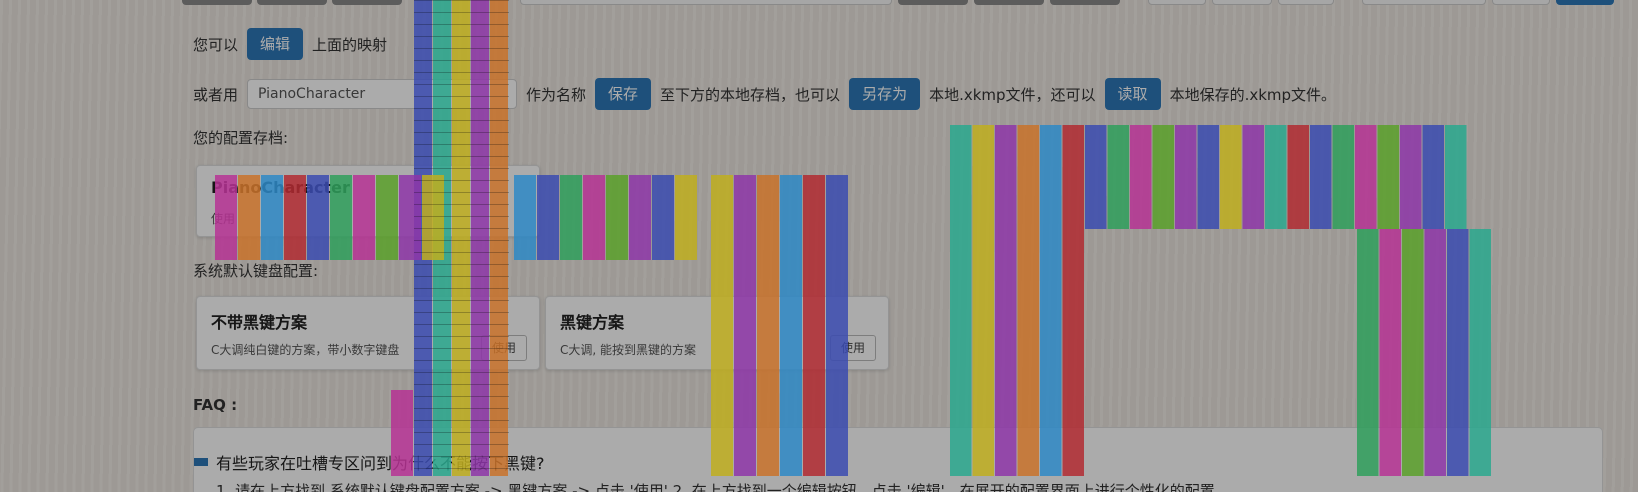 Image resolution: width=1638 pixels, height=492 pixels. Describe the element at coordinates (241, 138) in the screenshot. I see `saved-configs-title: 您的配置存档:` at that location.